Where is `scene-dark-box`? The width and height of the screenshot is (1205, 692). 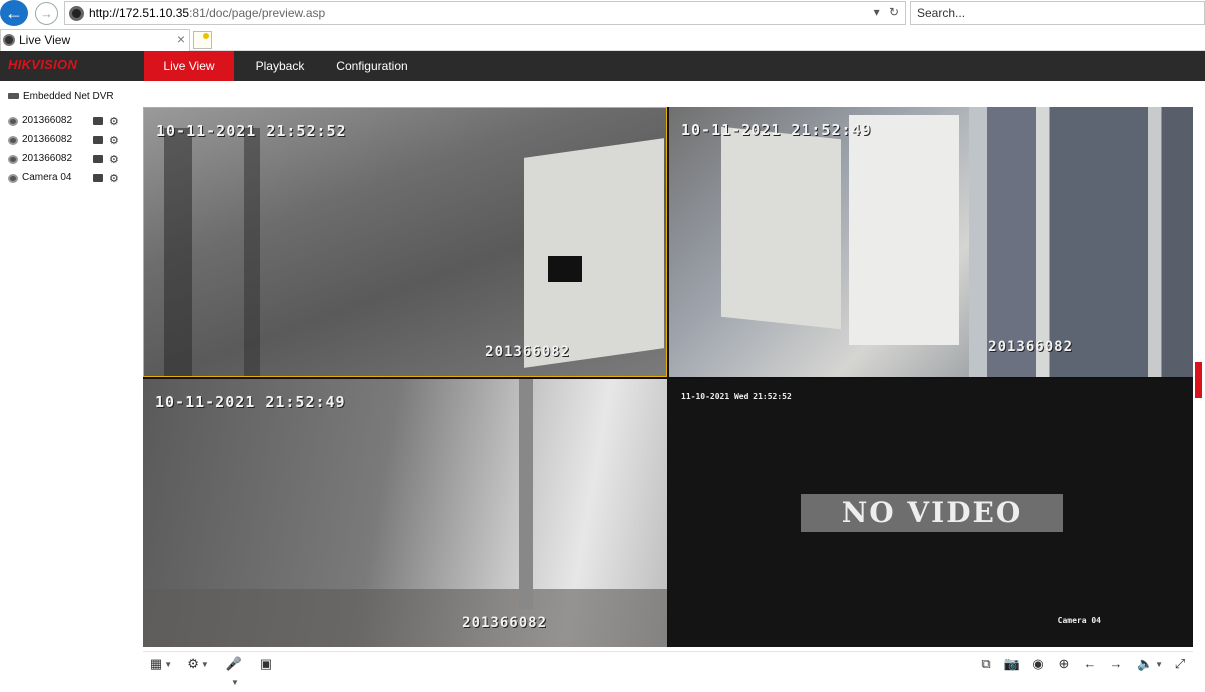 scene-dark-box is located at coordinates (565, 269).